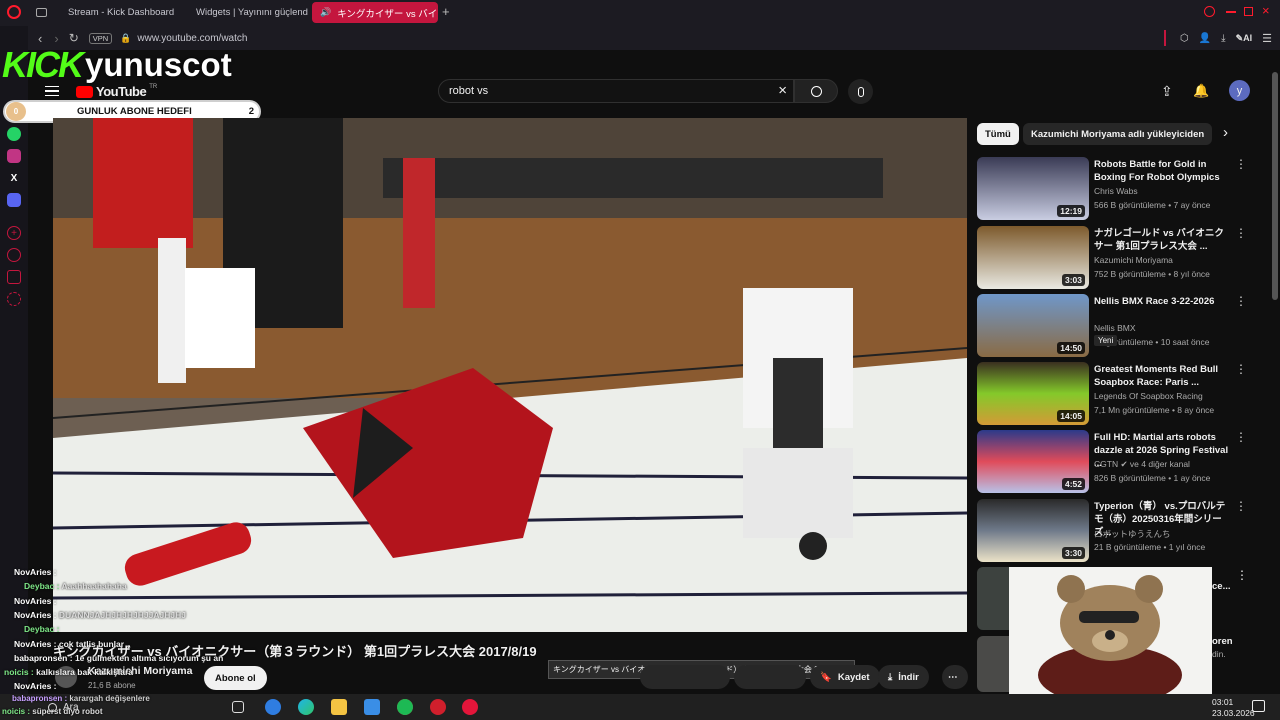 The width and height of the screenshot is (1280, 720). I want to click on video-thumbnail: 3:30, so click(1033, 530).